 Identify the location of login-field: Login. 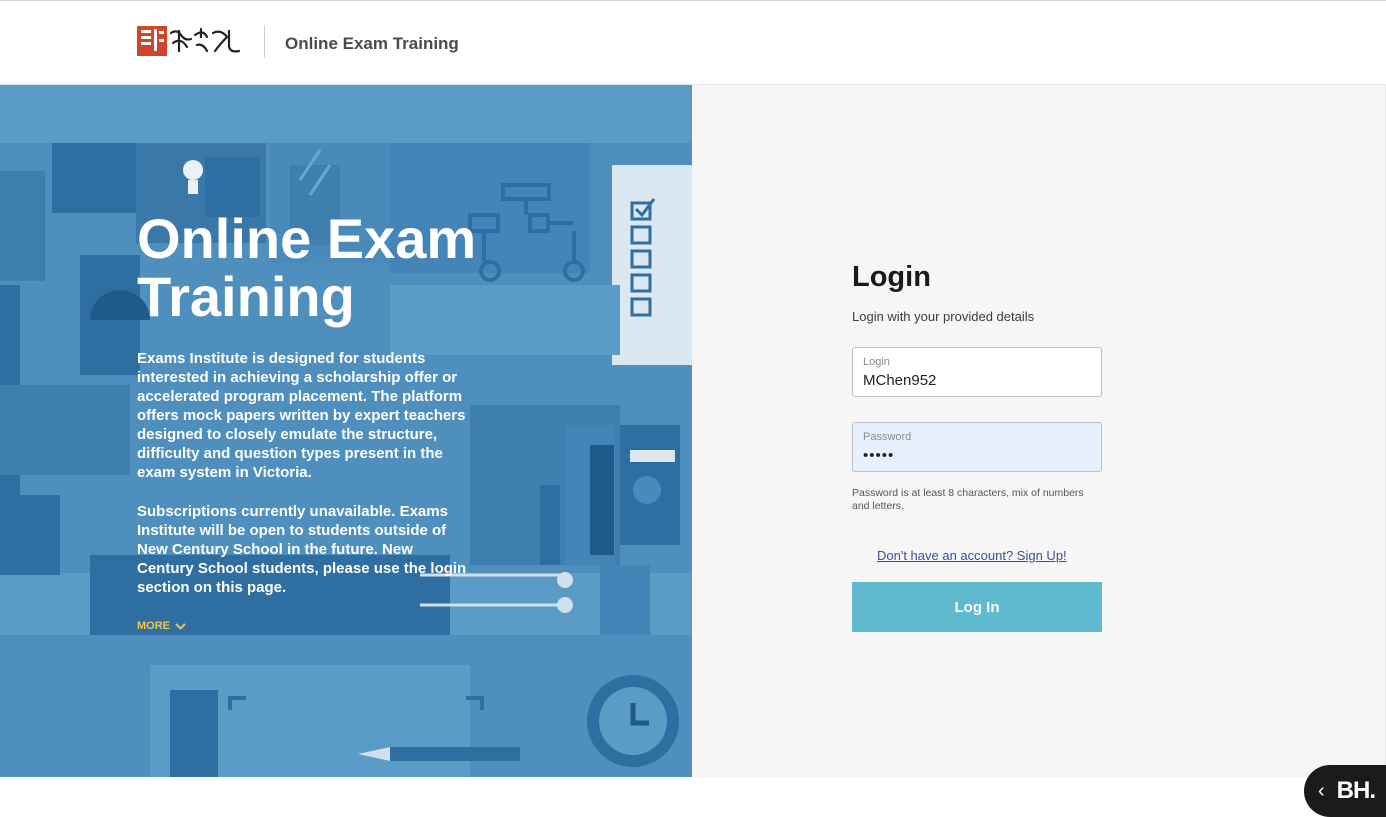
(977, 372).